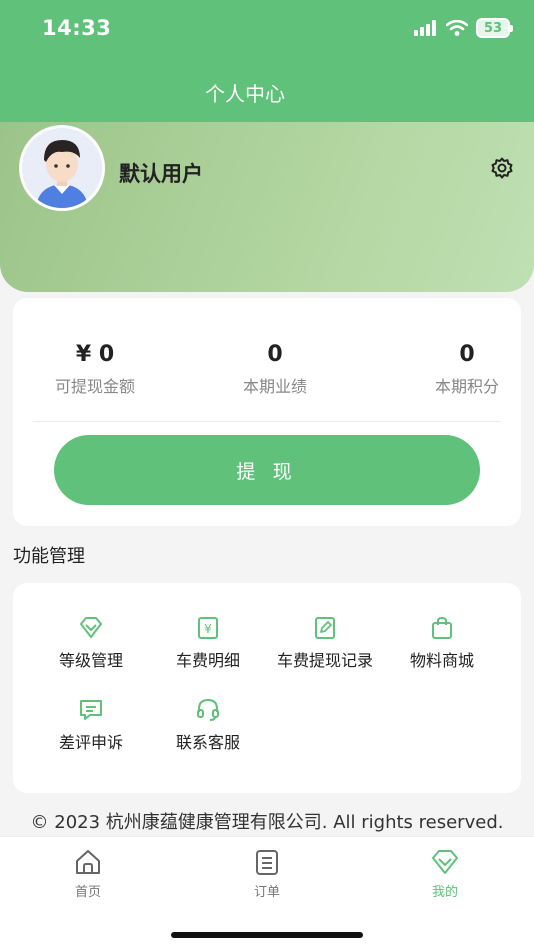  I want to click on section-title: 功能管理, so click(49, 556).